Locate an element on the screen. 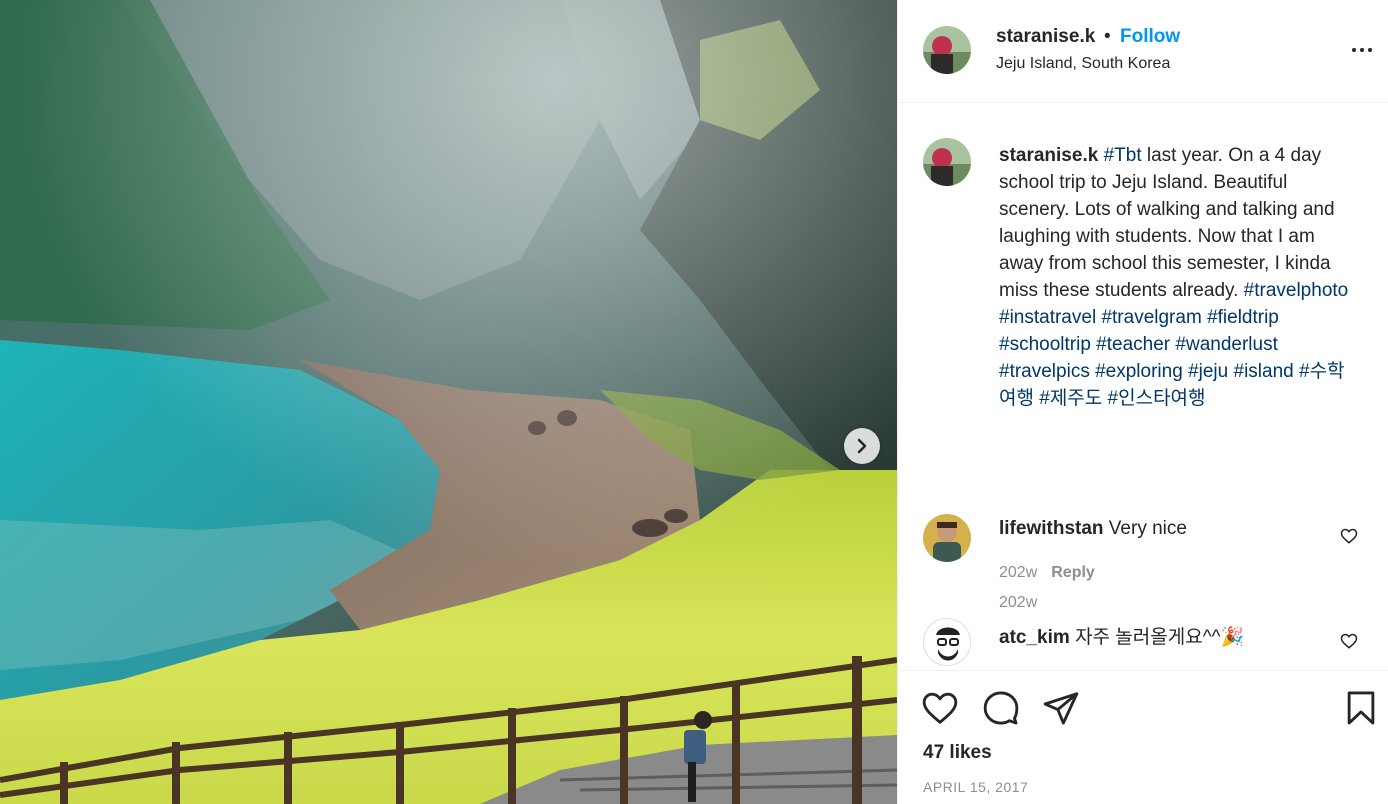 Image resolution: width=1388 pixels, height=804 pixels. bookmark-icon is located at coordinates (1361, 708).